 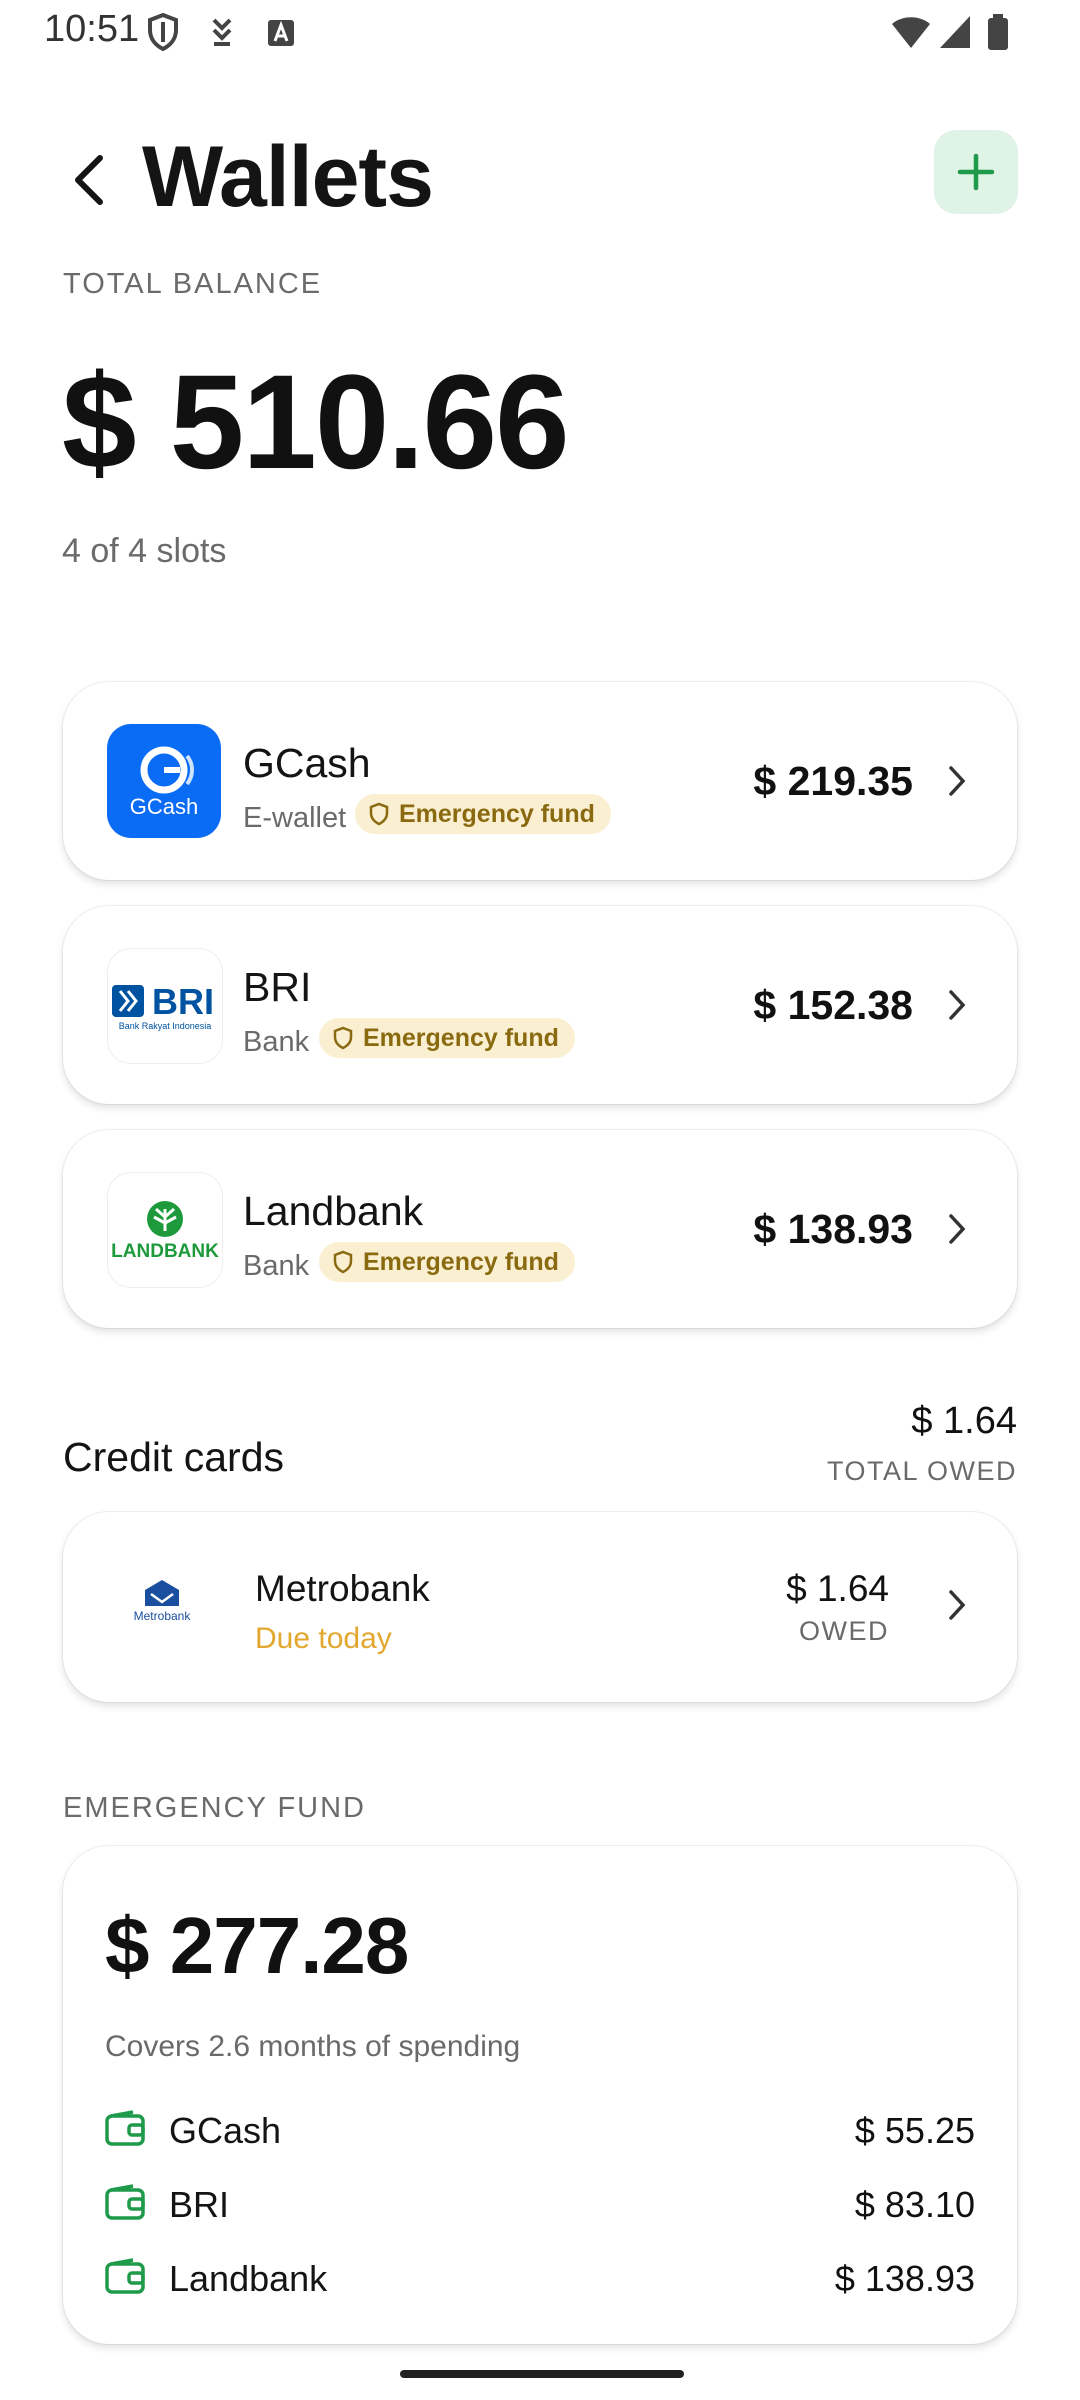 What do you see at coordinates (257, 1945) in the screenshot?
I see `emergency-fund-amount: $ 277.28` at bounding box center [257, 1945].